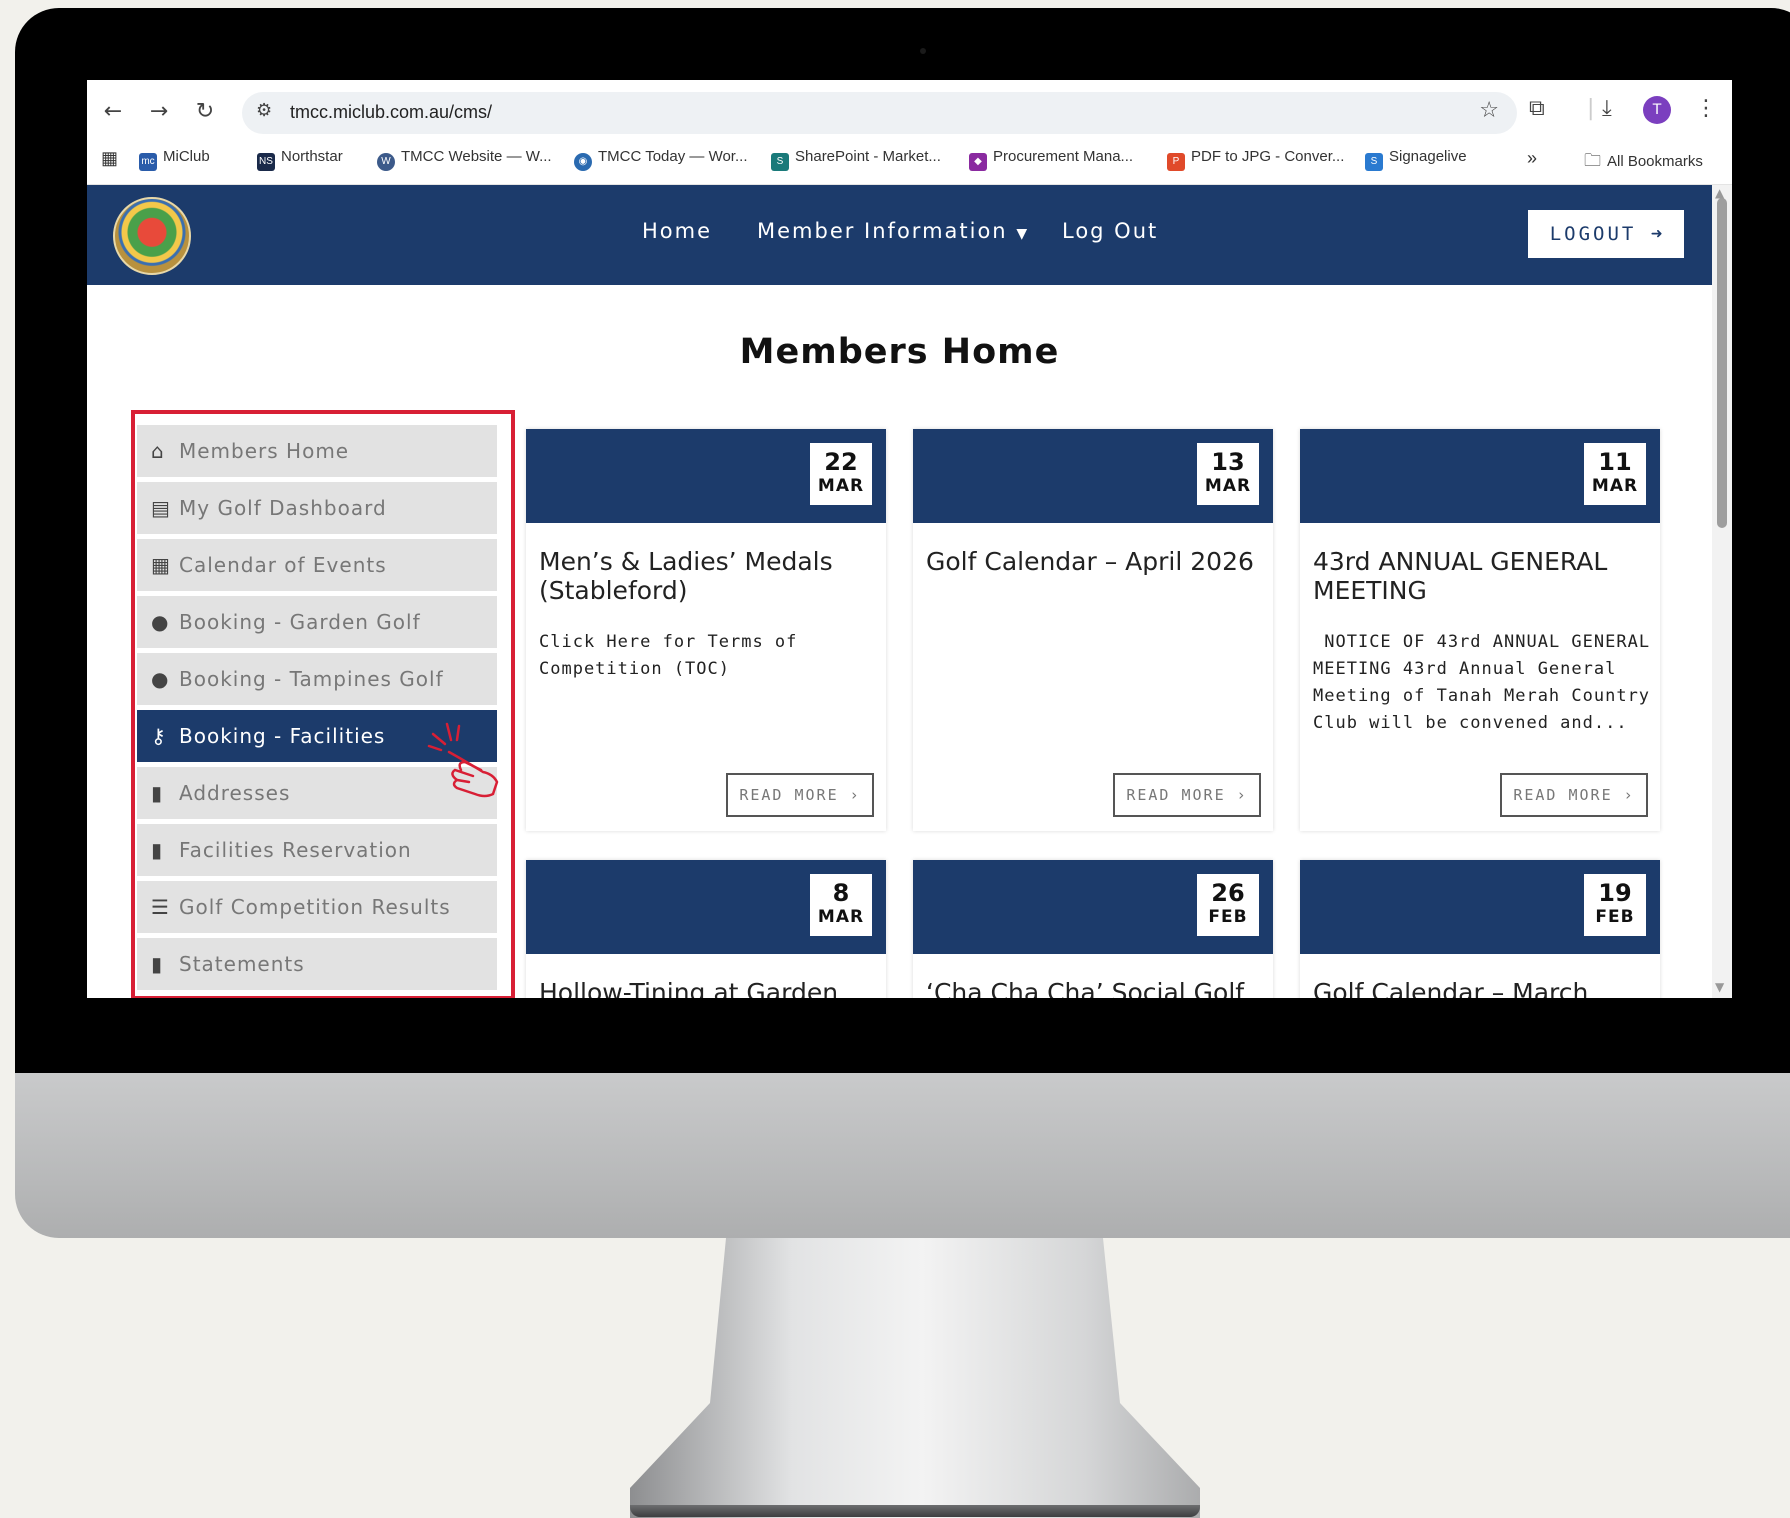 The height and width of the screenshot is (1518, 1790). What do you see at coordinates (323, 704) in the screenshot?
I see `highlight-annotation-box` at bounding box center [323, 704].